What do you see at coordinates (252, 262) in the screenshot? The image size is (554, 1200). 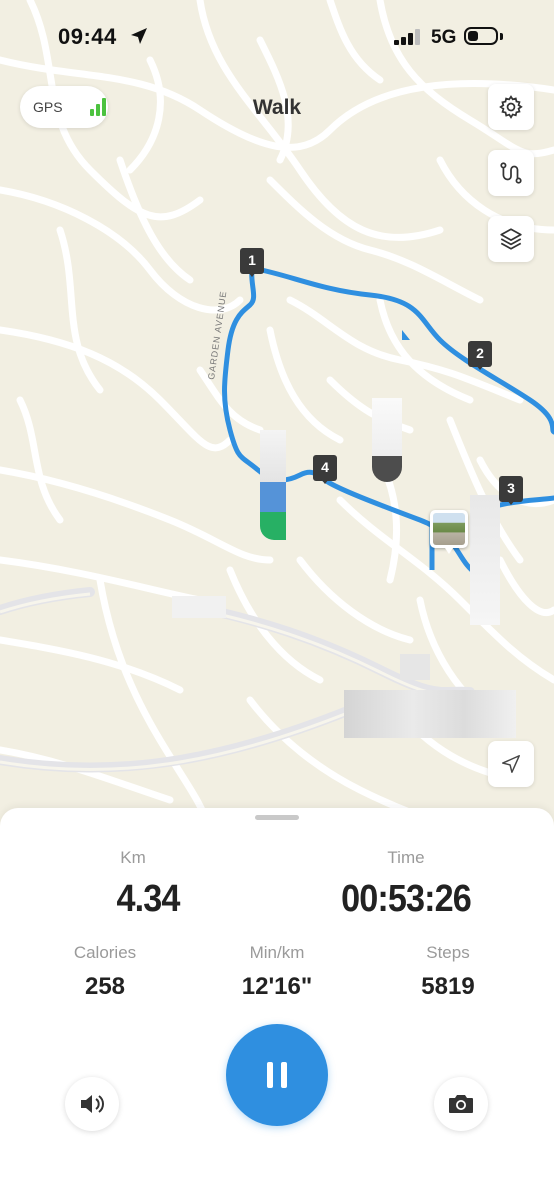 I see `route-marker-1: 1` at bounding box center [252, 262].